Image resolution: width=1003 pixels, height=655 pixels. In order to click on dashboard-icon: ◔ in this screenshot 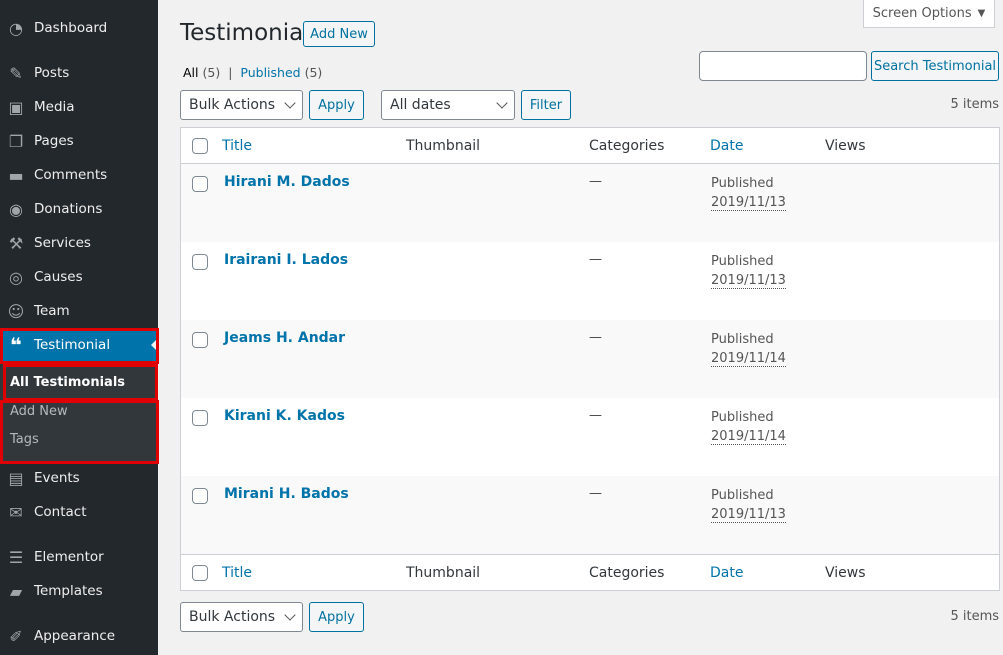, I will do `click(16, 28)`.